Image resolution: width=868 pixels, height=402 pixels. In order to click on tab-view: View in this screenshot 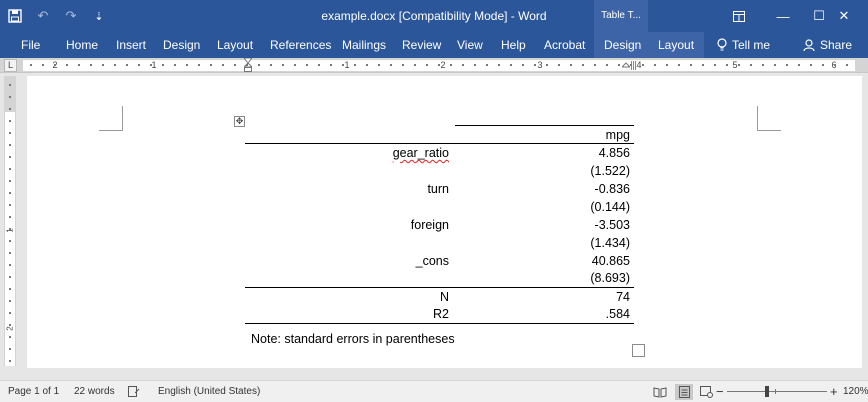, I will do `click(470, 45)`.